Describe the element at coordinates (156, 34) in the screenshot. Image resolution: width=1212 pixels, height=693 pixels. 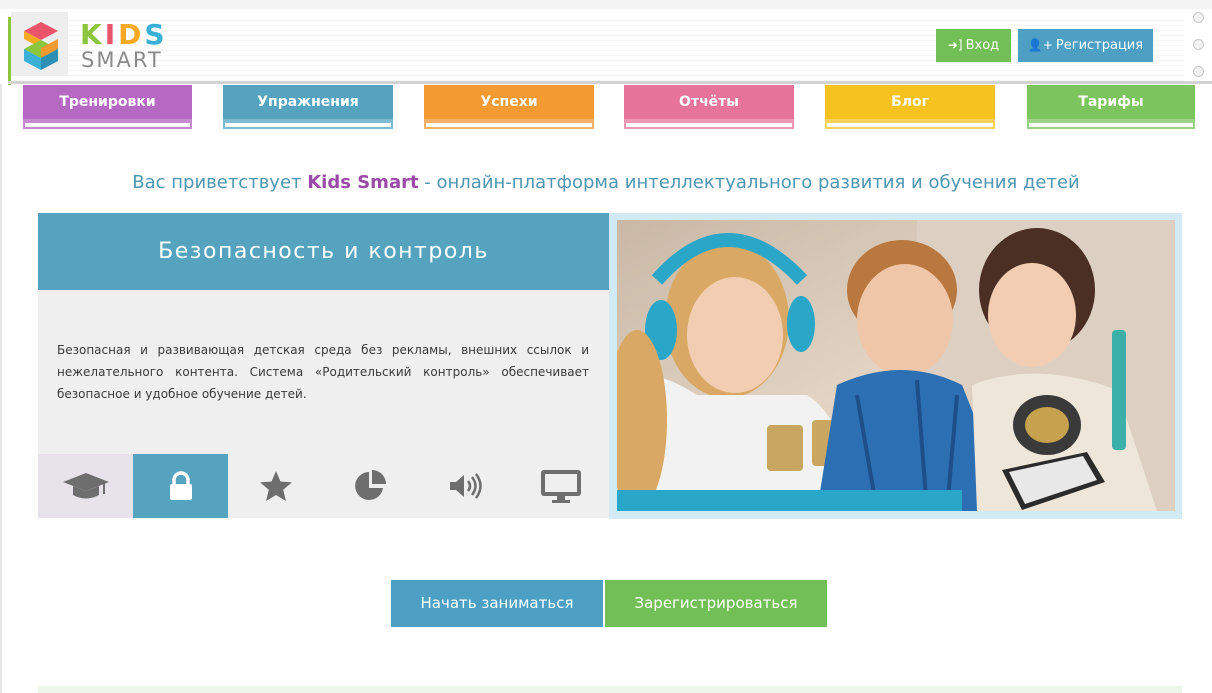
I see `brand-letter-s: S` at that location.